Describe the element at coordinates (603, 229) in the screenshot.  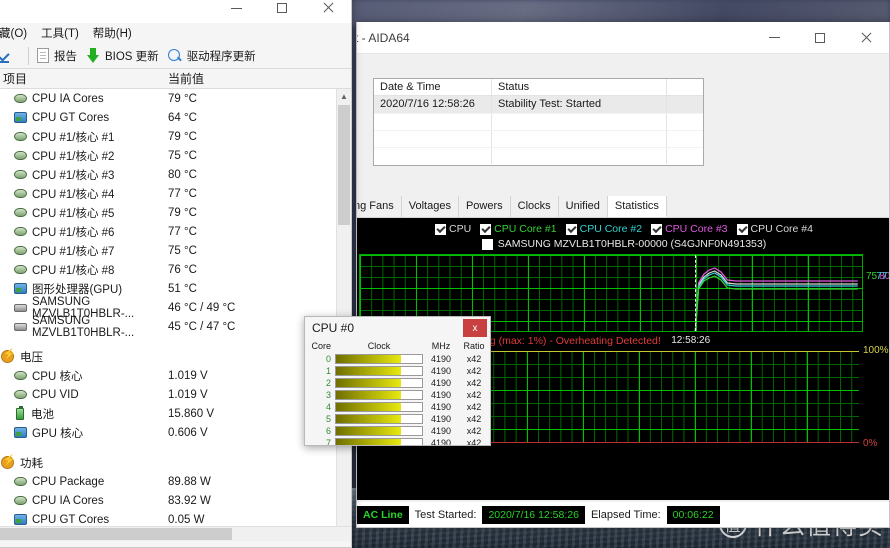
I see `legend-item-core2: CPU Core #2` at that location.